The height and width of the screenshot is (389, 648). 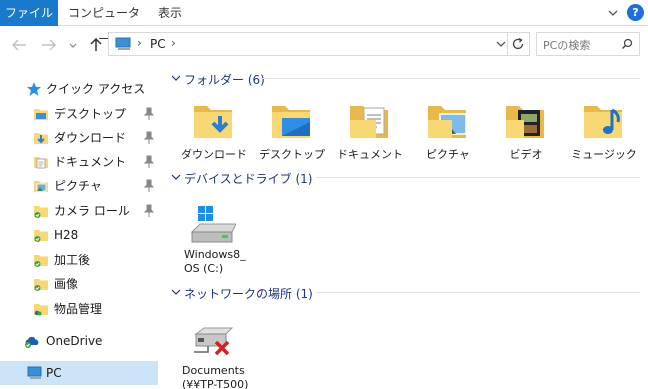 I want to click on music-folder-icon, so click(x=603, y=122).